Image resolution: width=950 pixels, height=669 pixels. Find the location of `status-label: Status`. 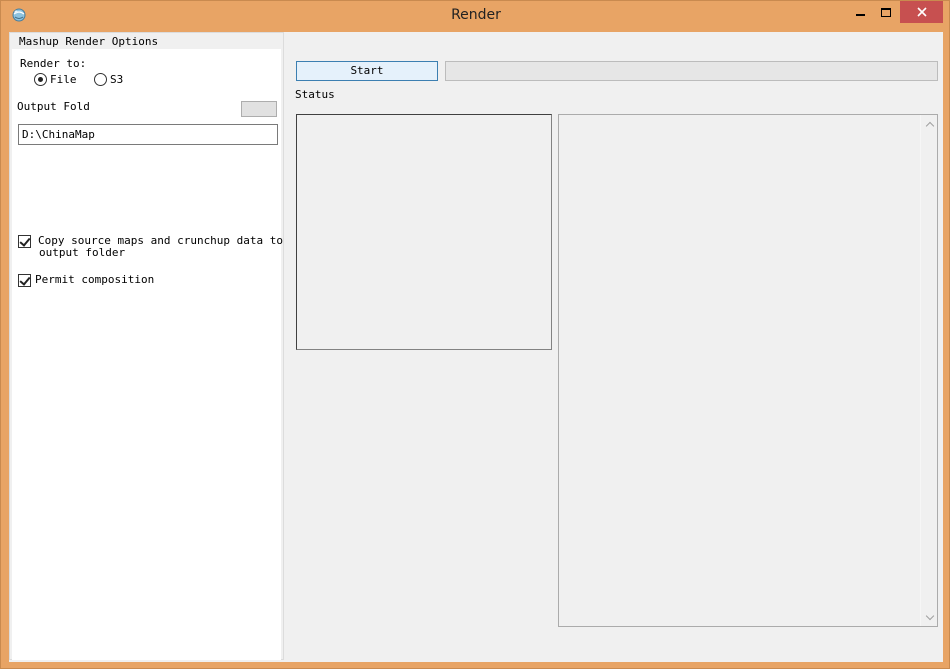

status-label: Status is located at coordinates (315, 94).